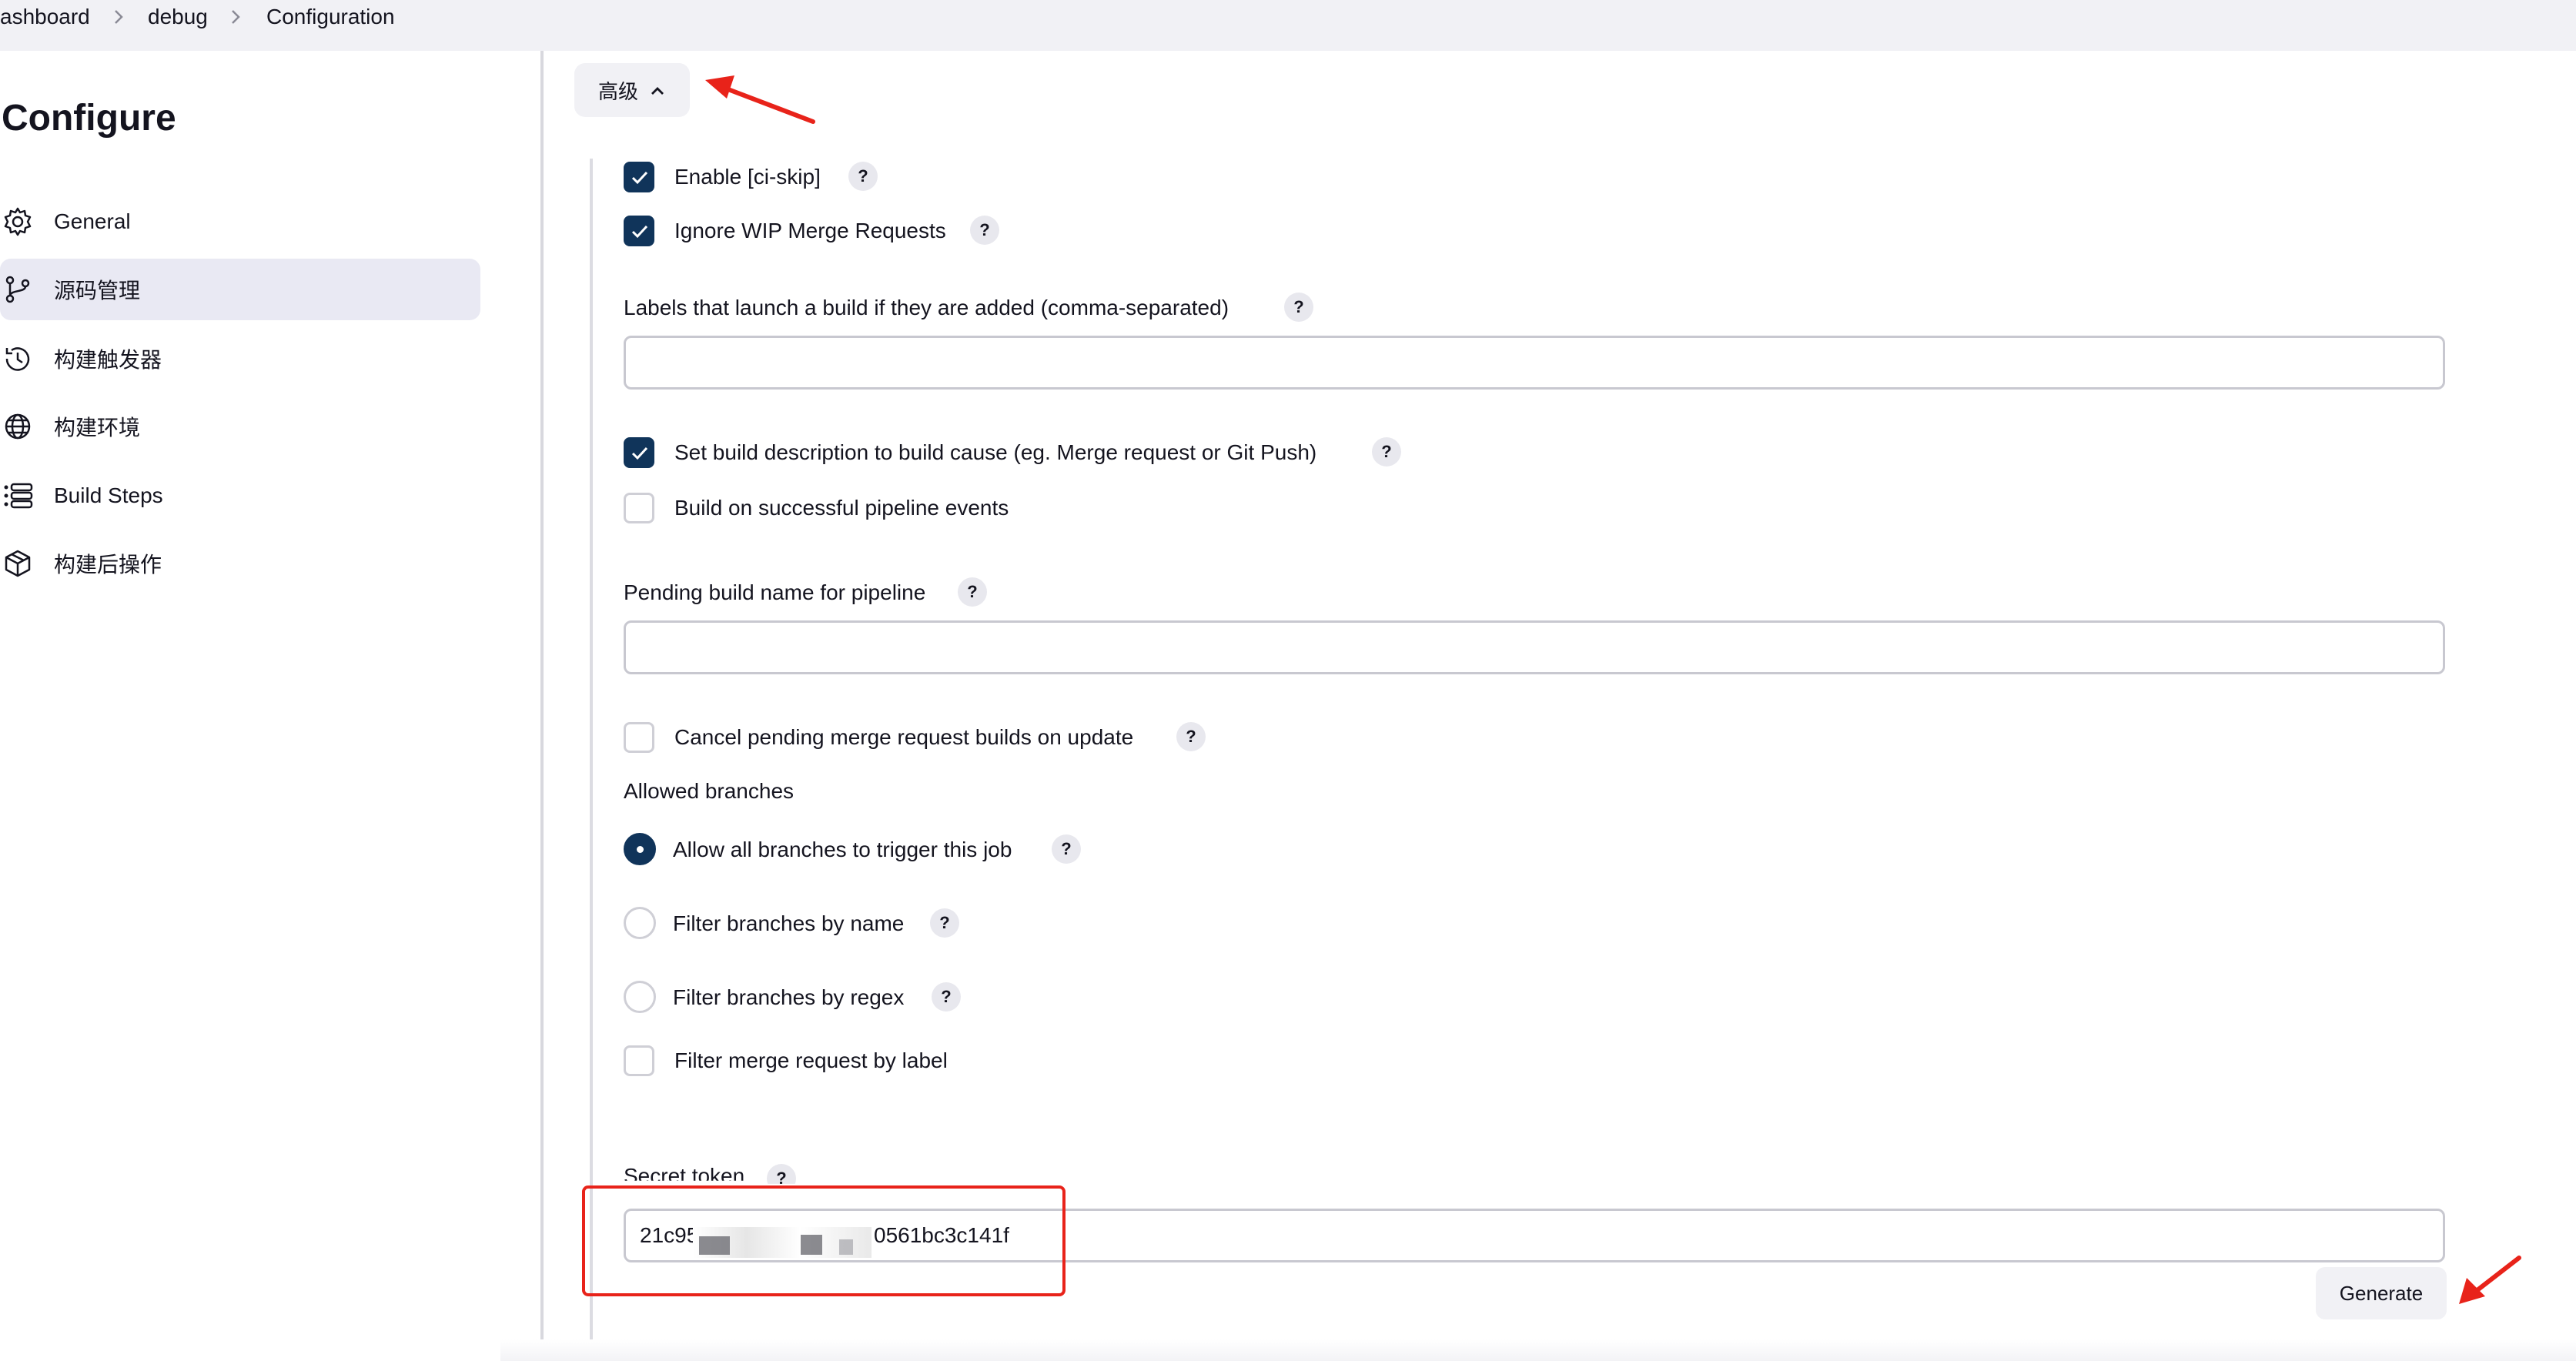 Image resolution: width=2576 pixels, height=1361 pixels. Describe the element at coordinates (617, 91) in the screenshot. I see `advanced-label: 高级` at that location.